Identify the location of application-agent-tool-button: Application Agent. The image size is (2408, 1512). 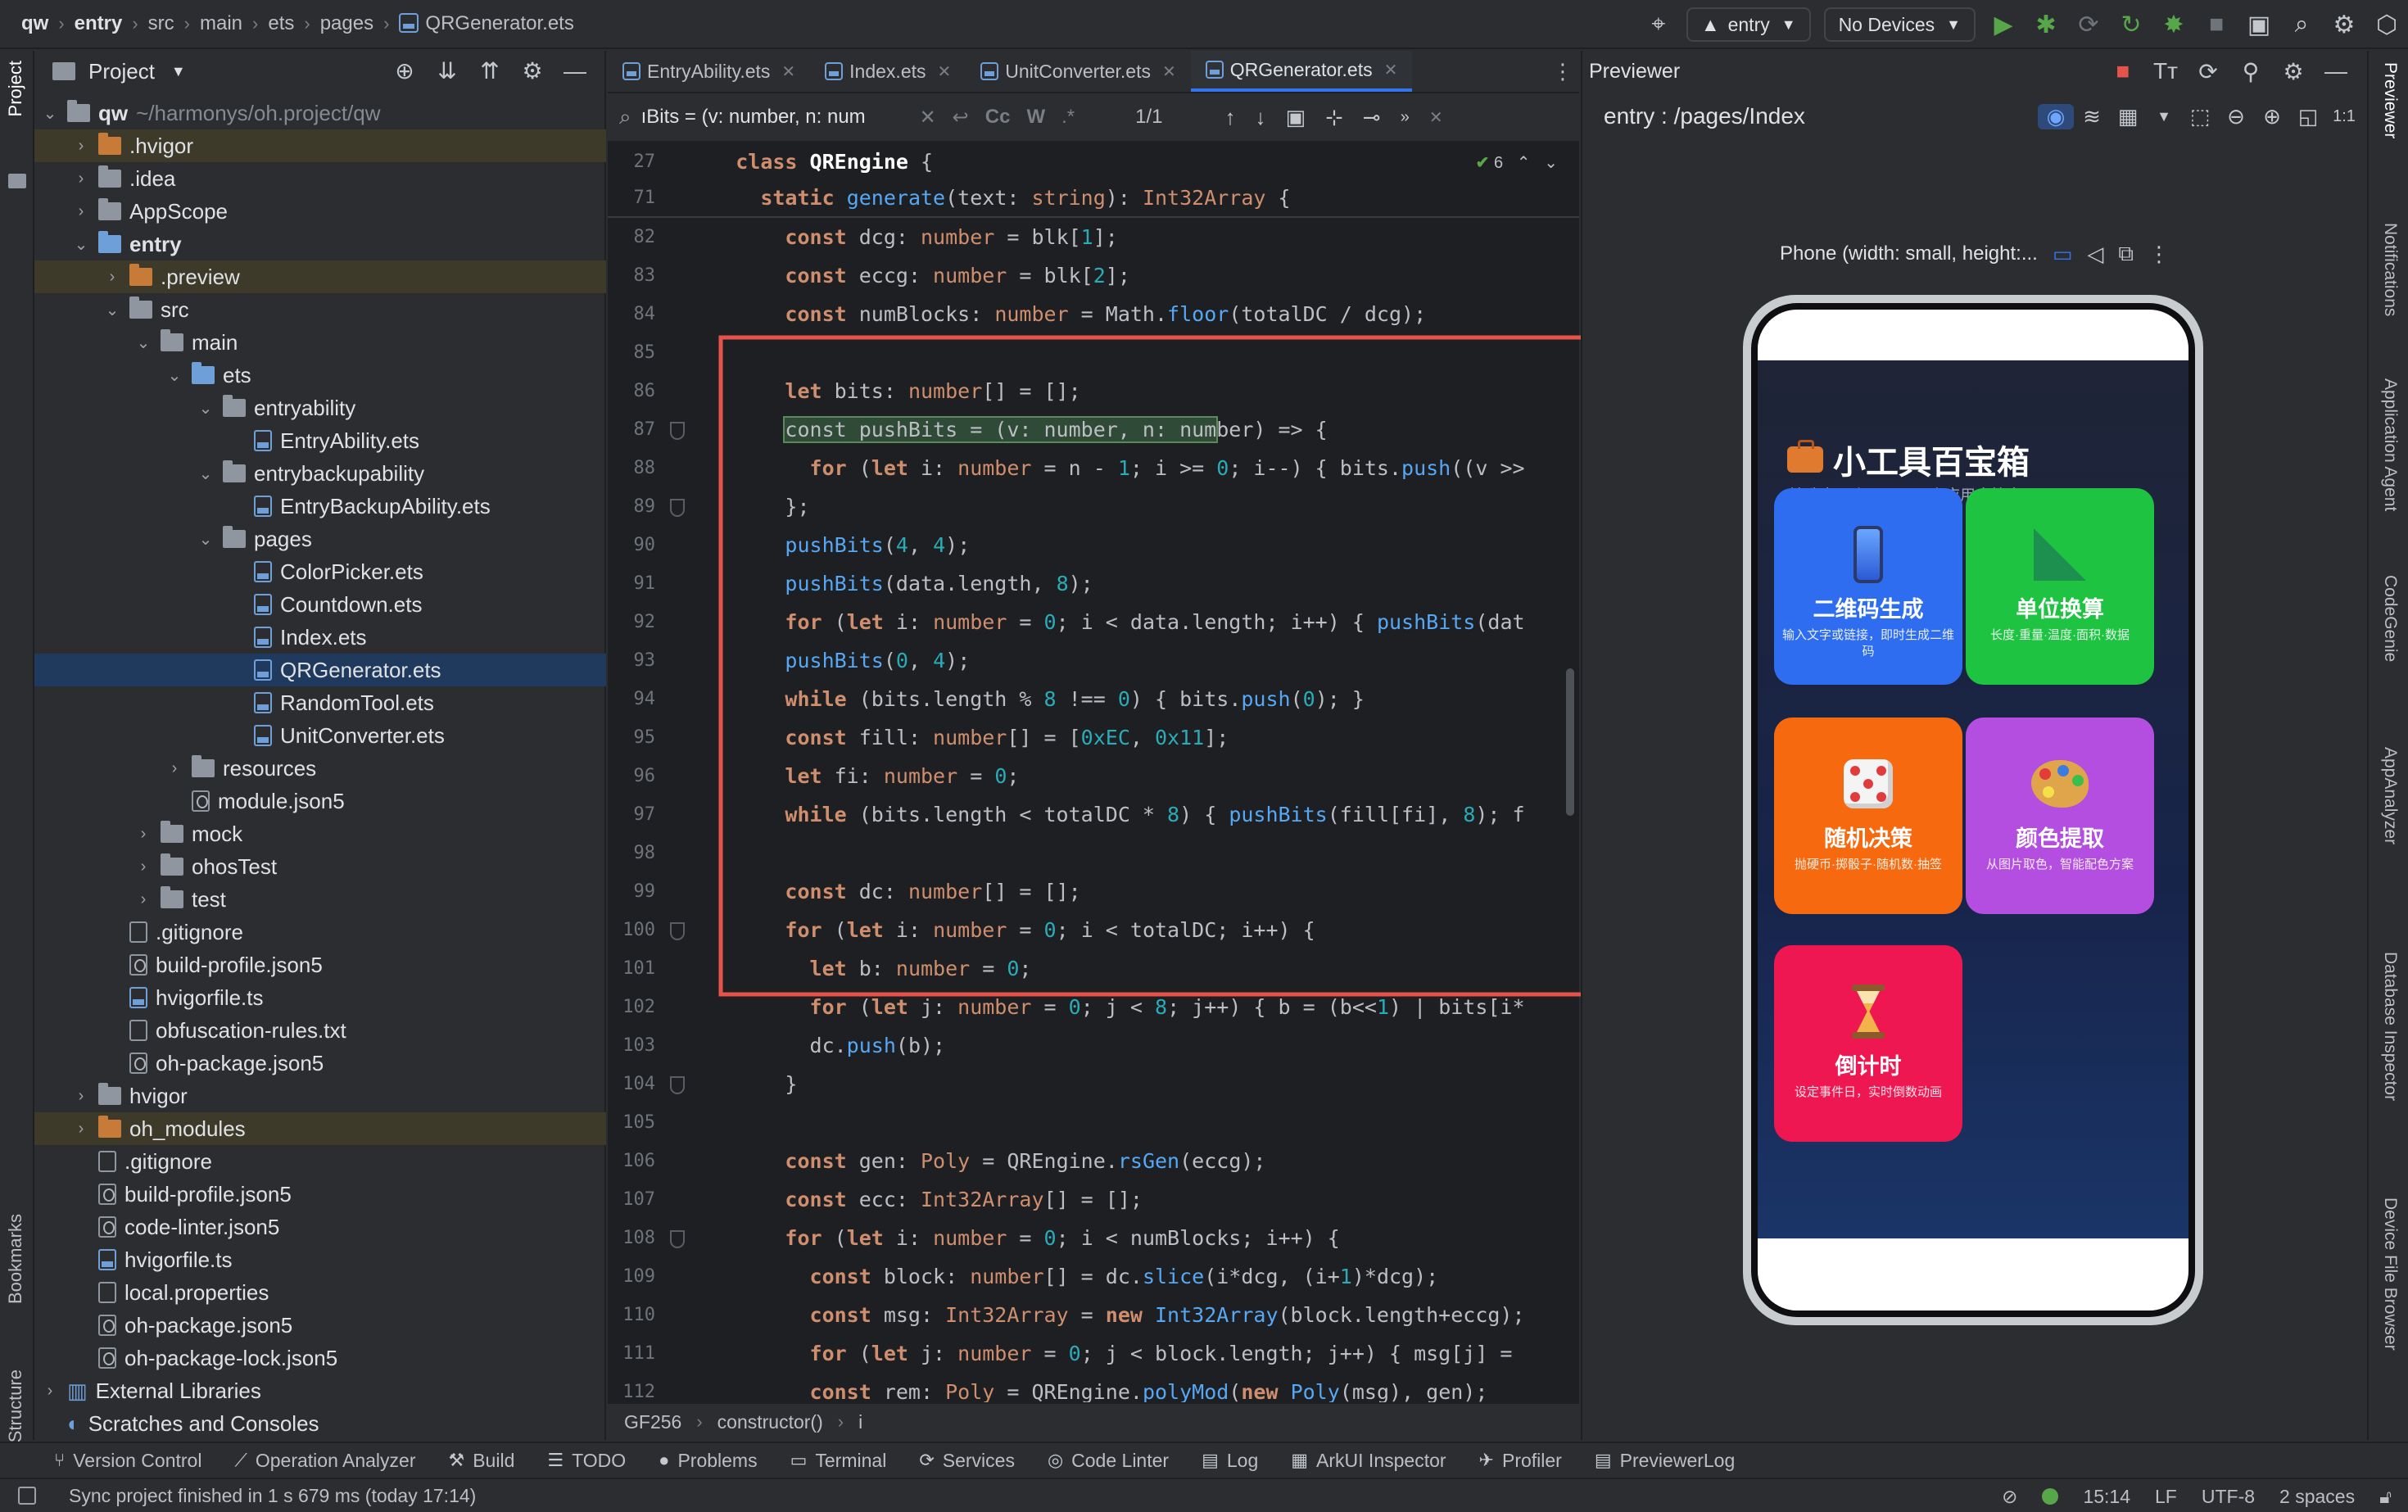
(2390, 444).